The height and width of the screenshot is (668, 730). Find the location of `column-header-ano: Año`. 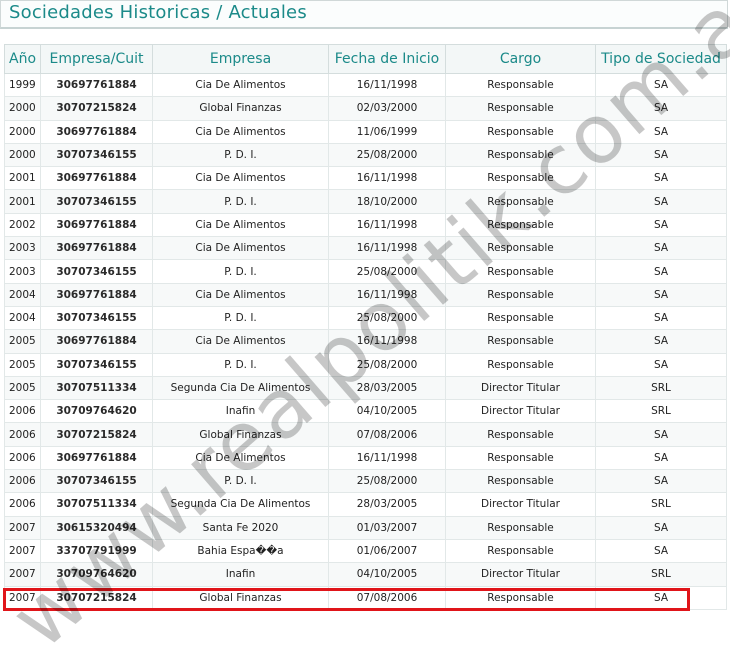

column-header-ano: Año is located at coordinates (22, 59).